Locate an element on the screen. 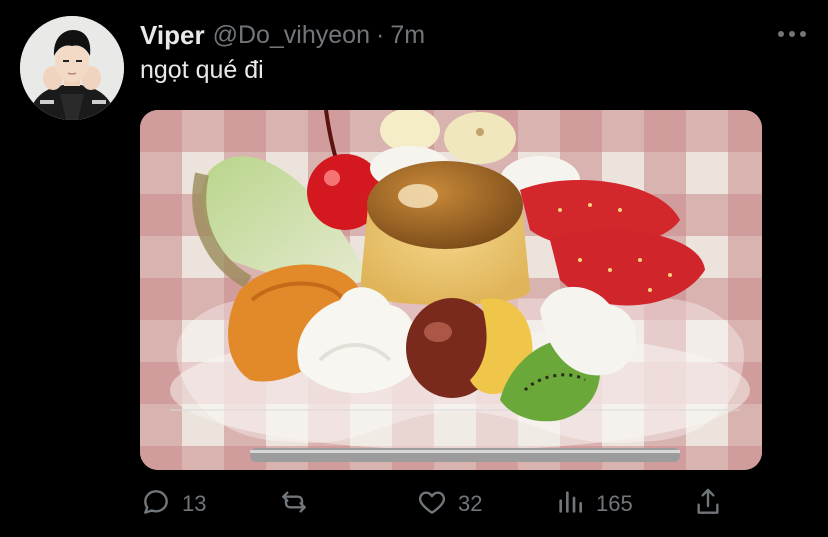  share-icon is located at coordinates (708, 504).